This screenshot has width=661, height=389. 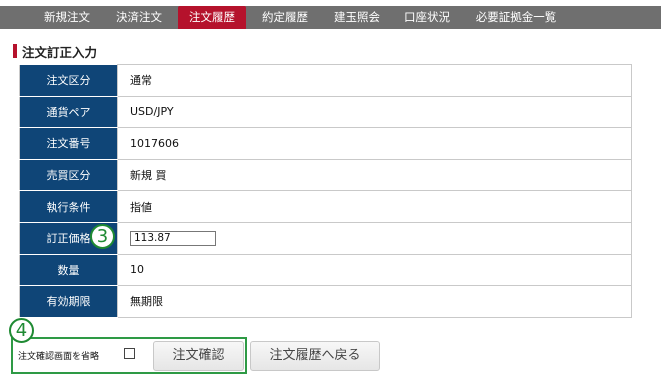 I want to click on annotation-badge-4: 4, so click(x=21, y=330).